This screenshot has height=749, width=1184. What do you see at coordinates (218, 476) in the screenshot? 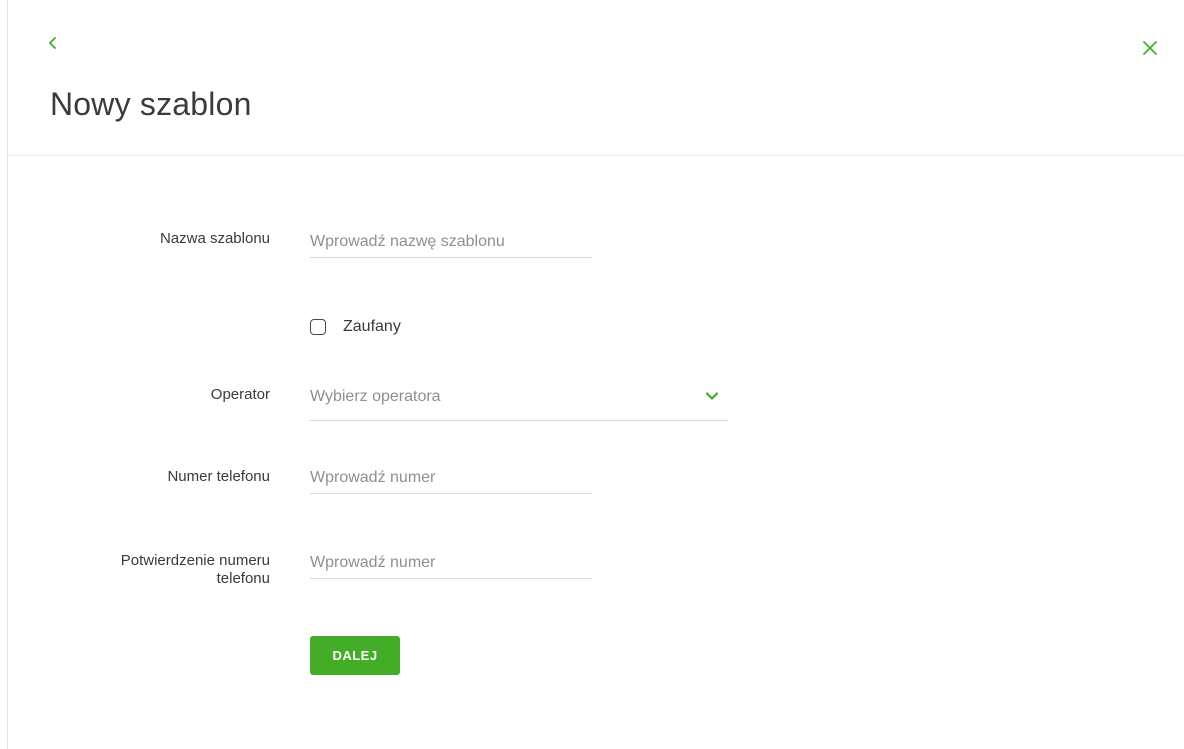
I see `phone-number-label: Numer telefonu` at bounding box center [218, 476].